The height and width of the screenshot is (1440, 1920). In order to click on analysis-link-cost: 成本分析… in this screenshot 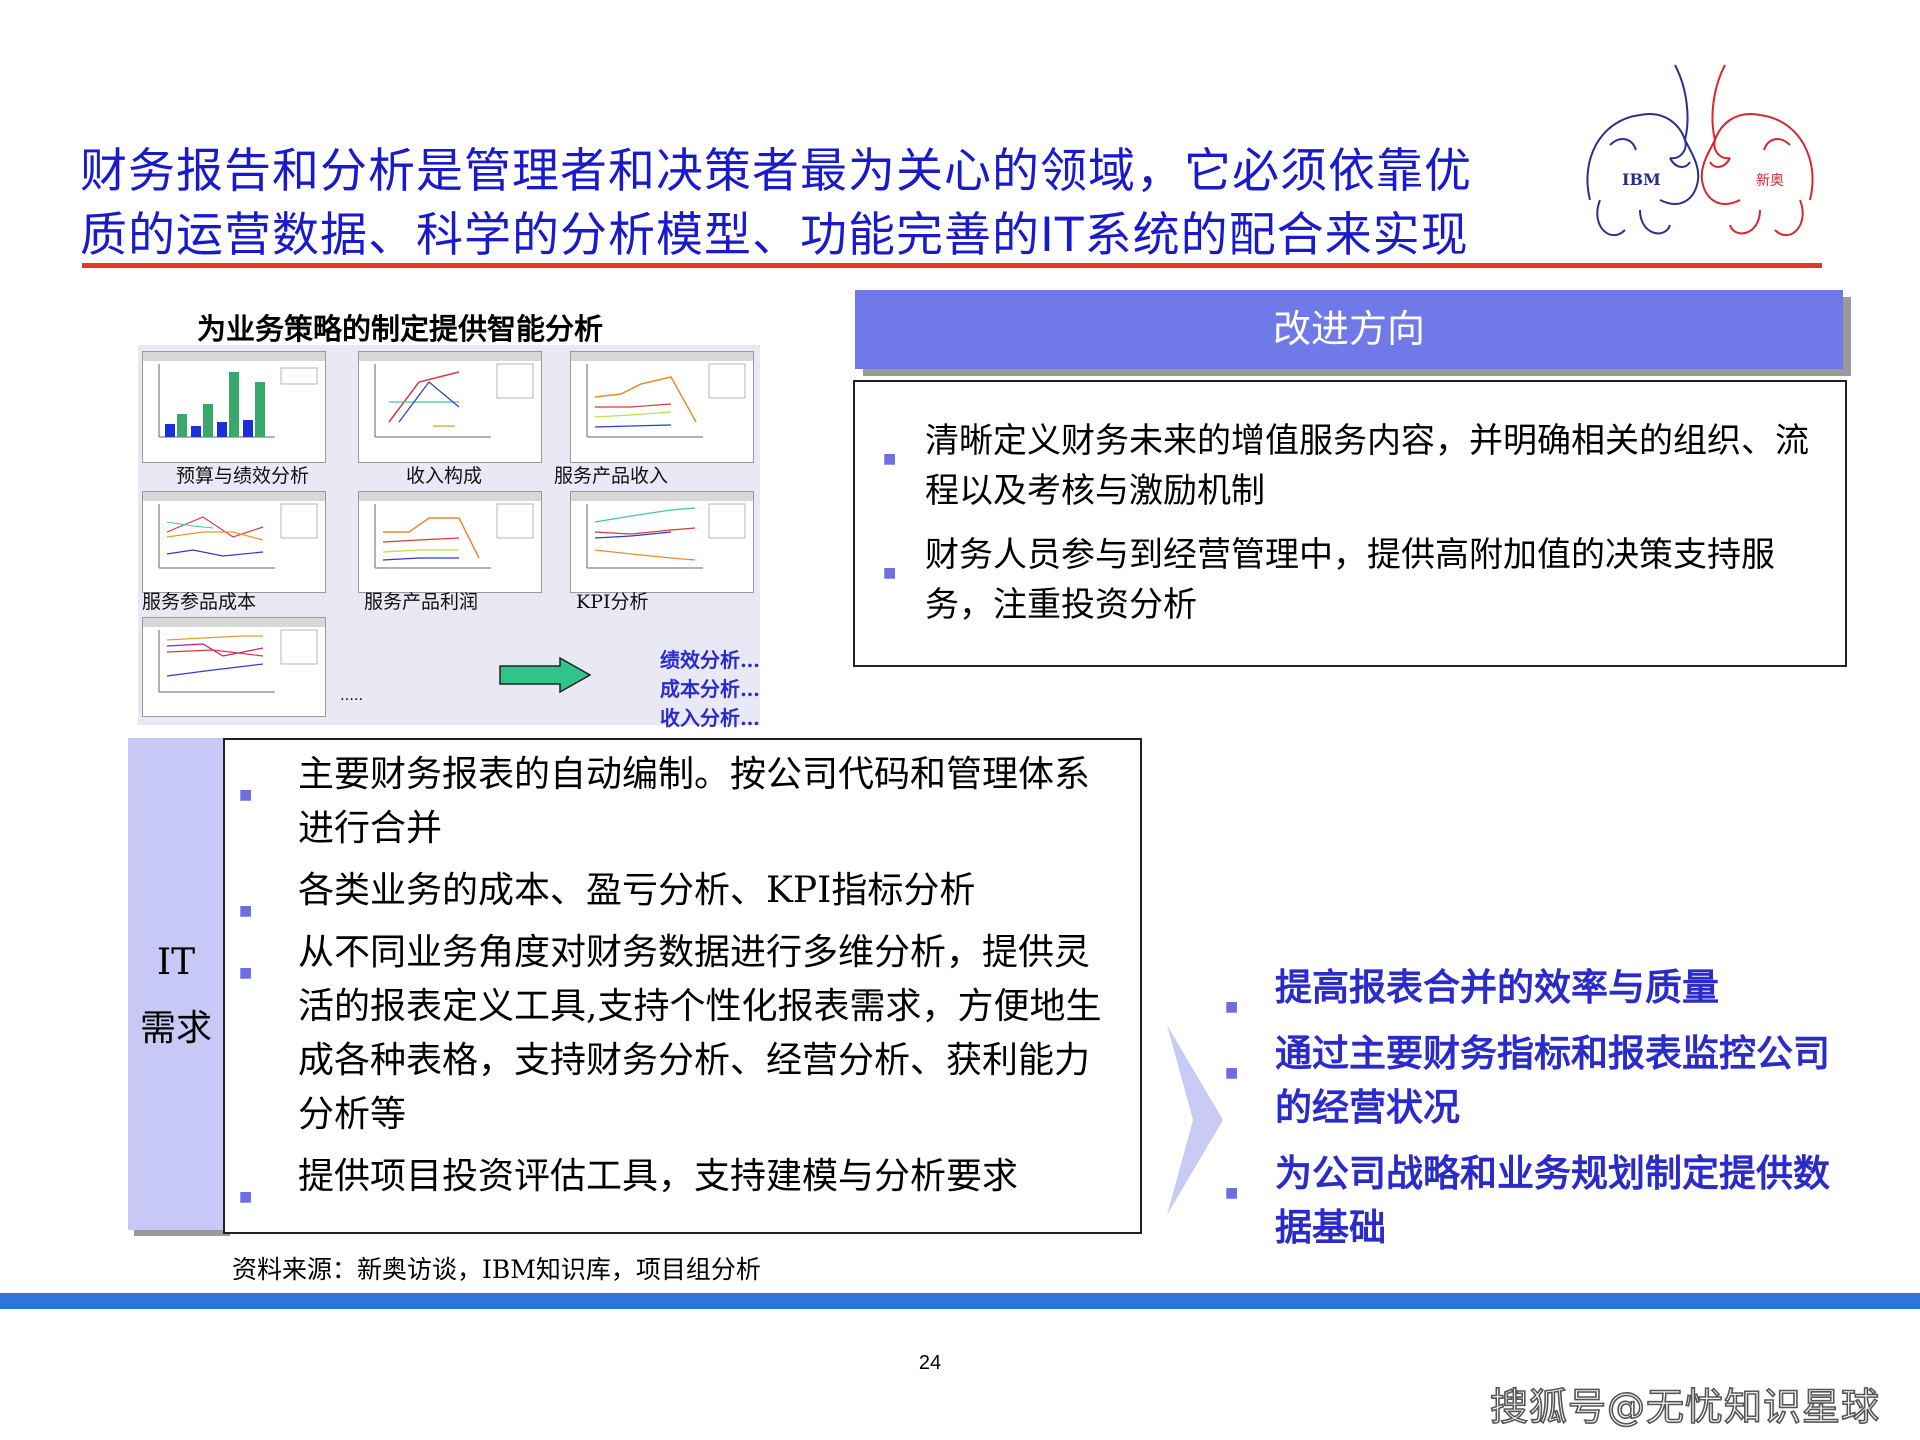, I will do `click(680, 689)`.